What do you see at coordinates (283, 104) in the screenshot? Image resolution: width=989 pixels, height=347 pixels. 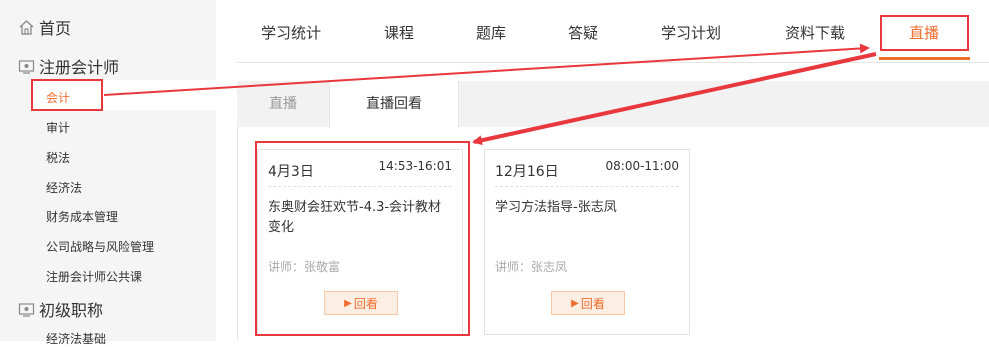 I see `subtab-live: 直播` at bounding box center [283, 104].